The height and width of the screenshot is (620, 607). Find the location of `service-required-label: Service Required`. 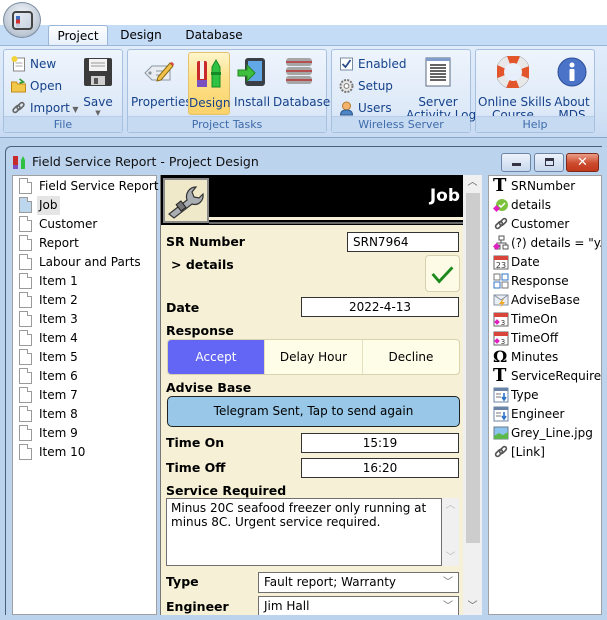

service-required-label: Service Required is located at coordinates (226, 490).